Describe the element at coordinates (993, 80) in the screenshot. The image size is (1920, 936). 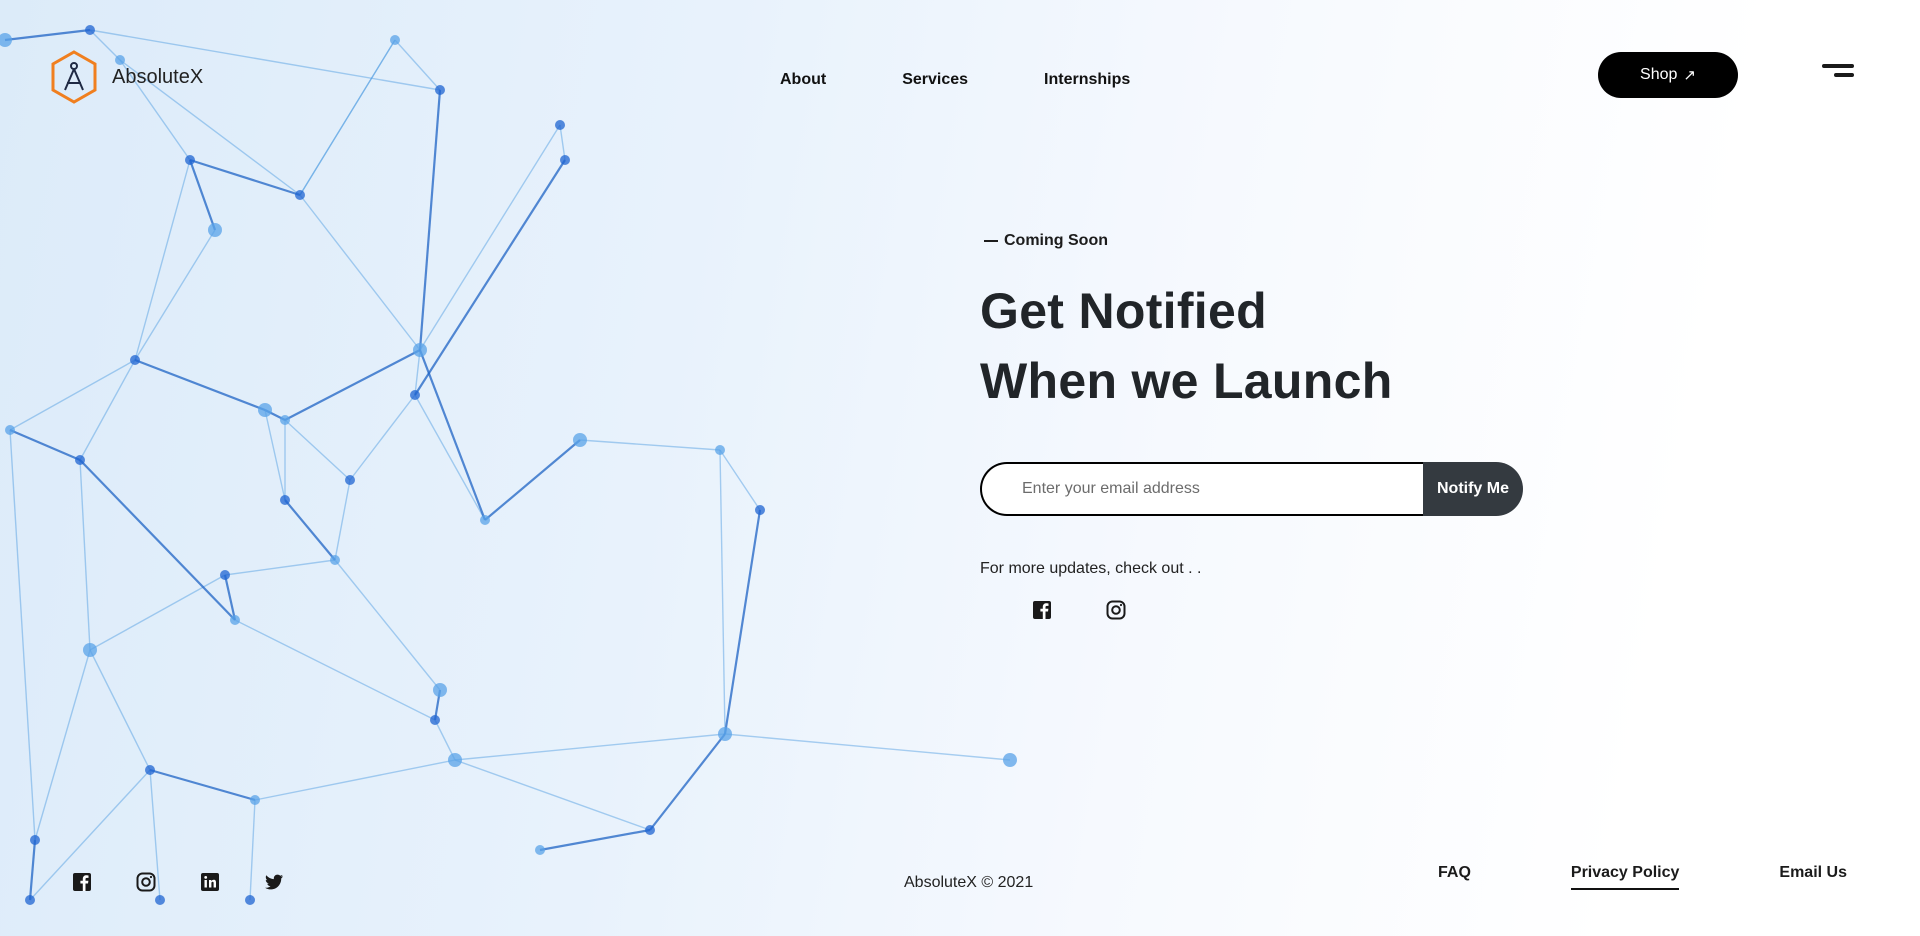
I see `main-nav: About Services Internships` at that location.